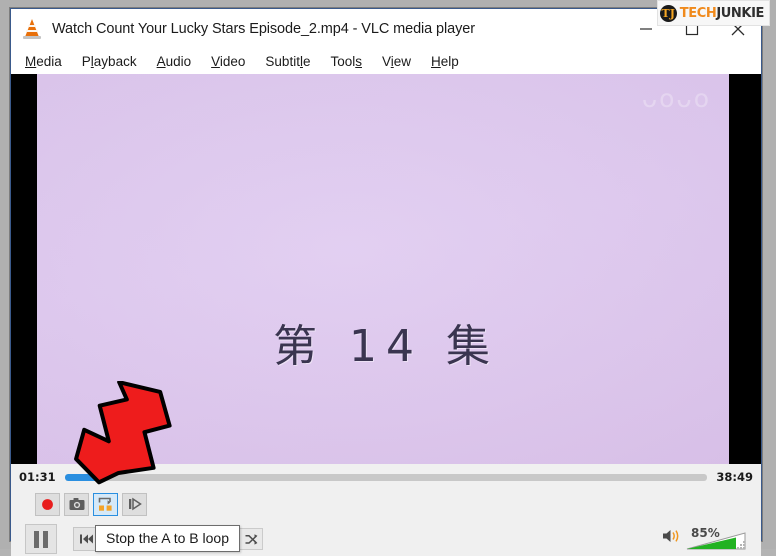 This screenshot has width=776, height=556. I want to click on seek-row: 01:31 38:49, so click(386, 475).